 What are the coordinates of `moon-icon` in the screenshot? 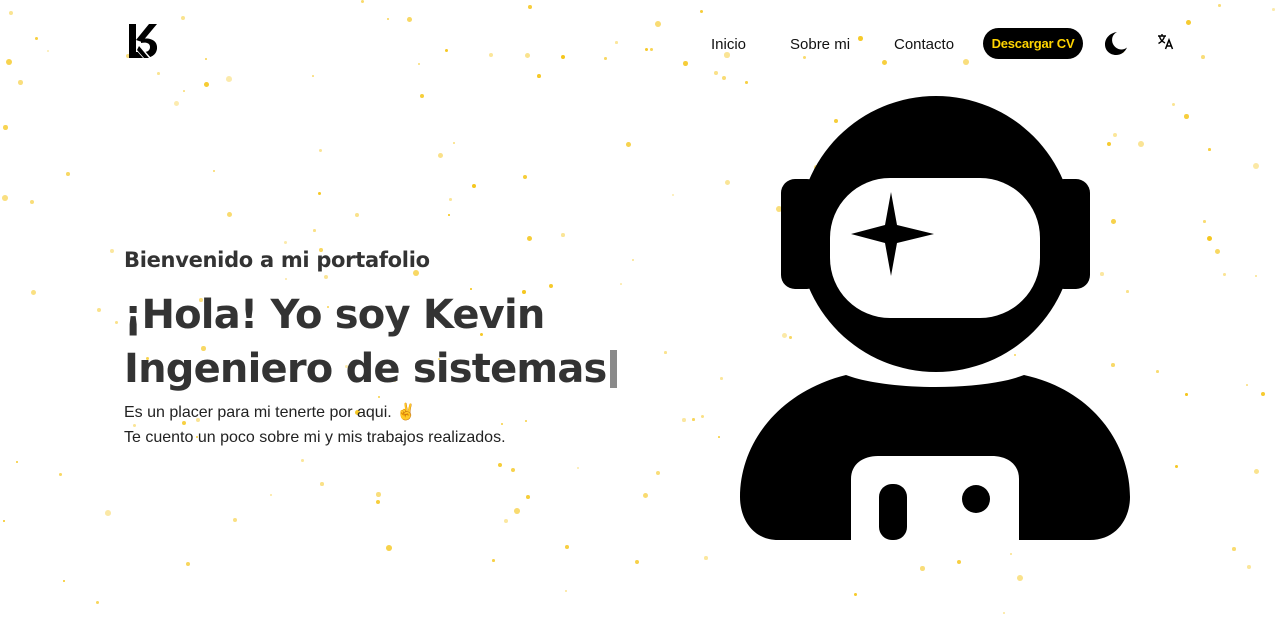 It's located at (1115, 43).